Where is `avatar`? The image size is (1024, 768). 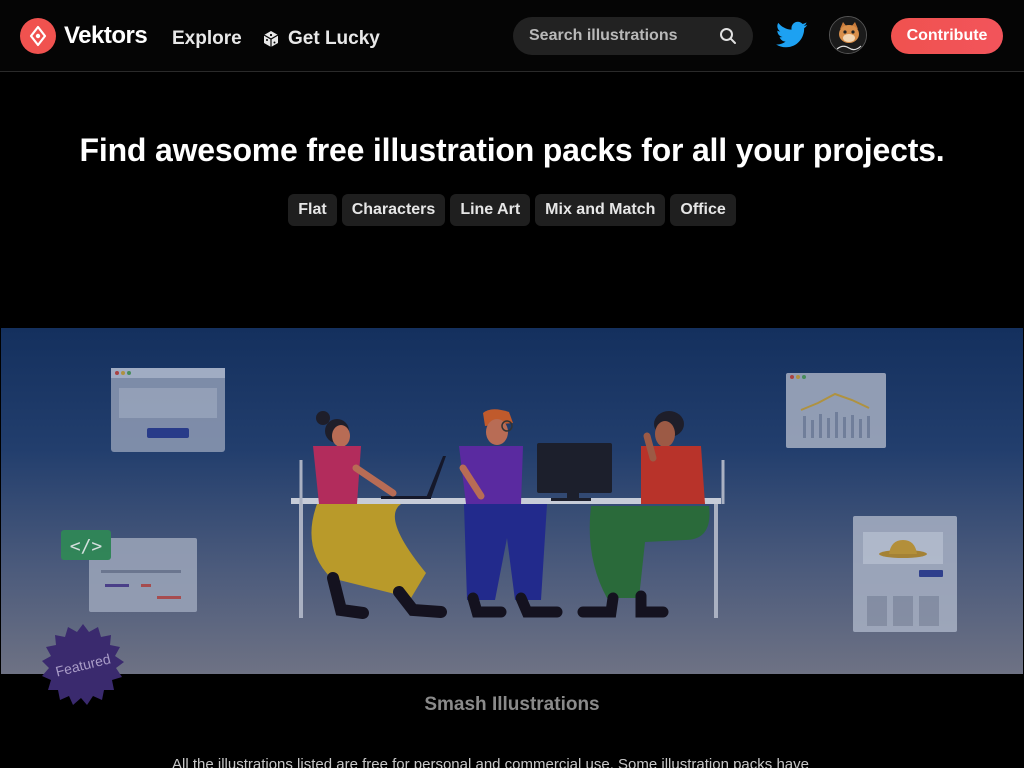 avatar is located at coordinates (848, 35).